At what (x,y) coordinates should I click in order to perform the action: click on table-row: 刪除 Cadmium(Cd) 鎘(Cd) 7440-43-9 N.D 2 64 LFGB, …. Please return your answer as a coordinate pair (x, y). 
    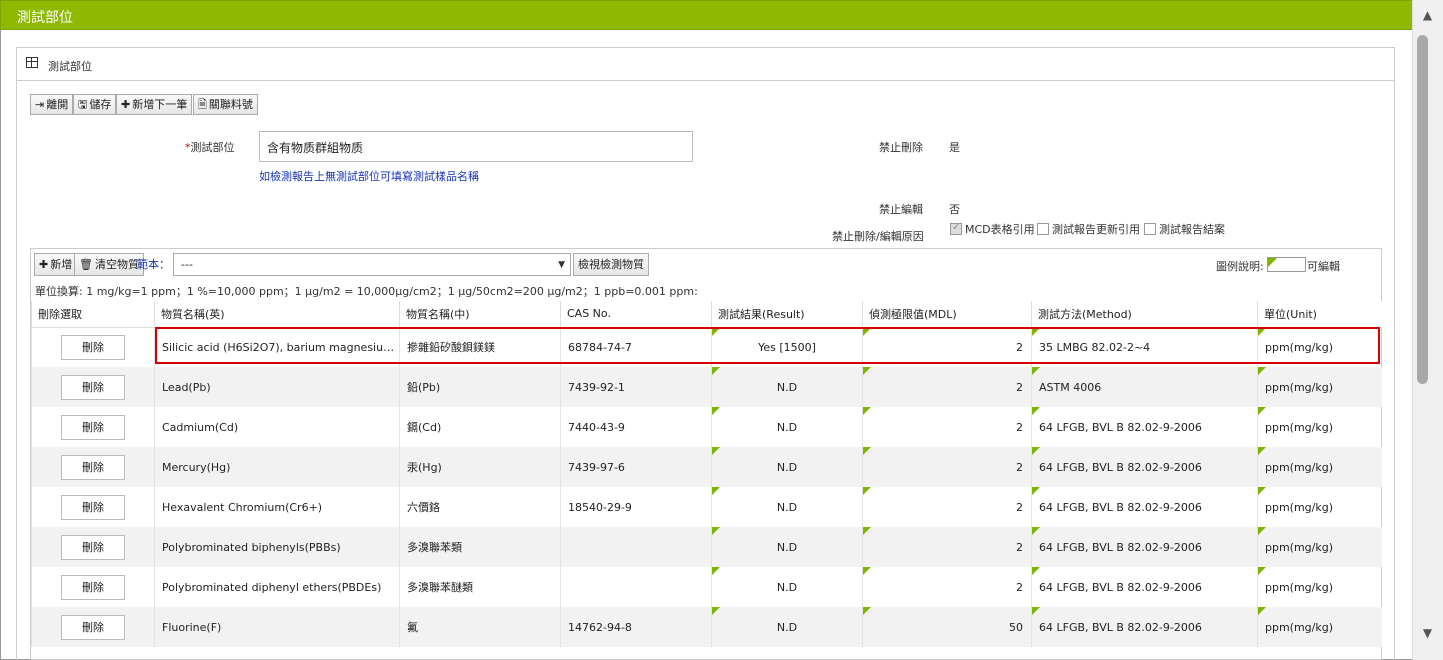
    Looking at the image, I should click on (706, 427).